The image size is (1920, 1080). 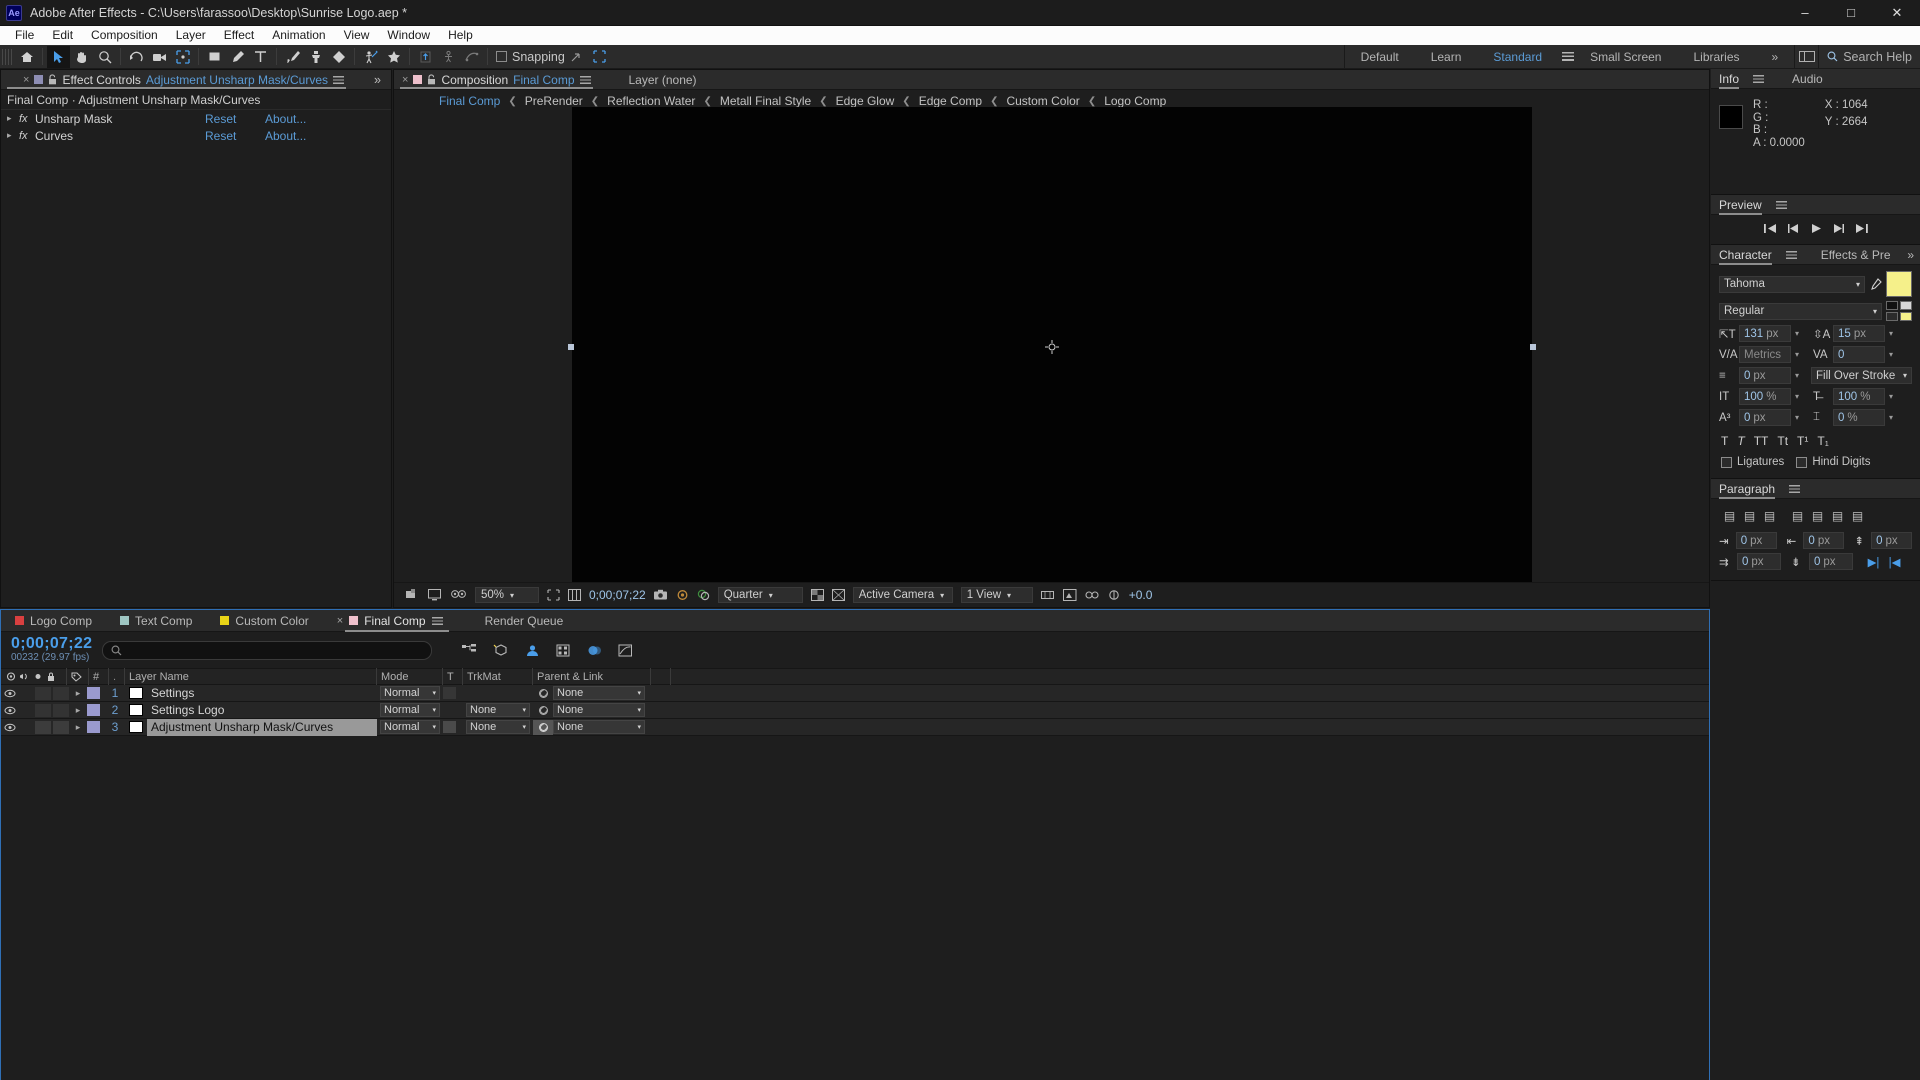 I want to click on hindi-digits-checkbox, so click(x=1802, y=462).